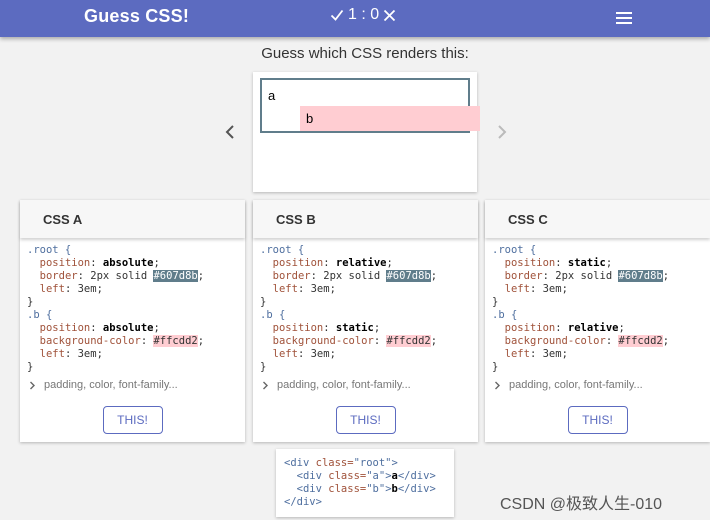  What do you see at coordinates (597, 420) in the screenshot?
I see `this-button-c: THIS!` at bounding box center [597, 420].